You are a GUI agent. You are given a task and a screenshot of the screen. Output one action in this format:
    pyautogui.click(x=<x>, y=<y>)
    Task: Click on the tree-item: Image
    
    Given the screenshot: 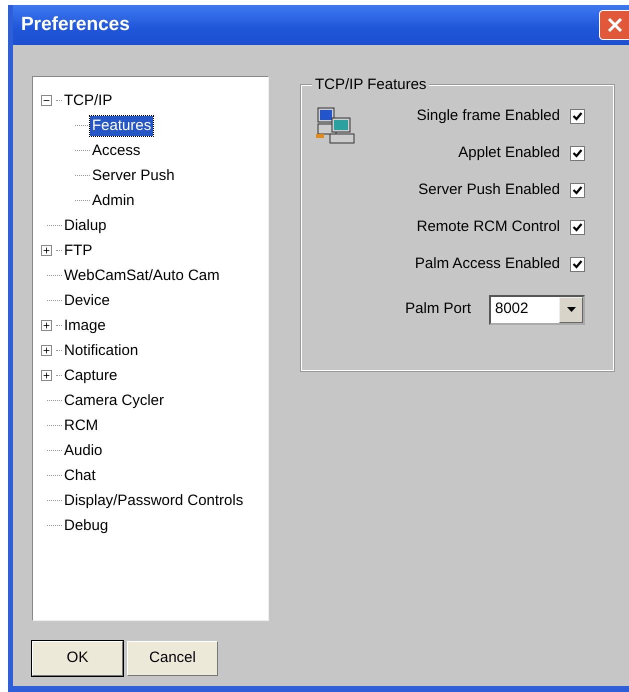 What is the action you would take?
    pyautogui.click(x=85, y=326)
    